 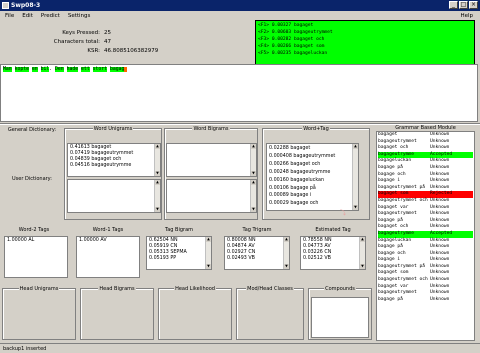 I want to click on ksr-value: 46.8085106382979, so click(x=131, y=51).